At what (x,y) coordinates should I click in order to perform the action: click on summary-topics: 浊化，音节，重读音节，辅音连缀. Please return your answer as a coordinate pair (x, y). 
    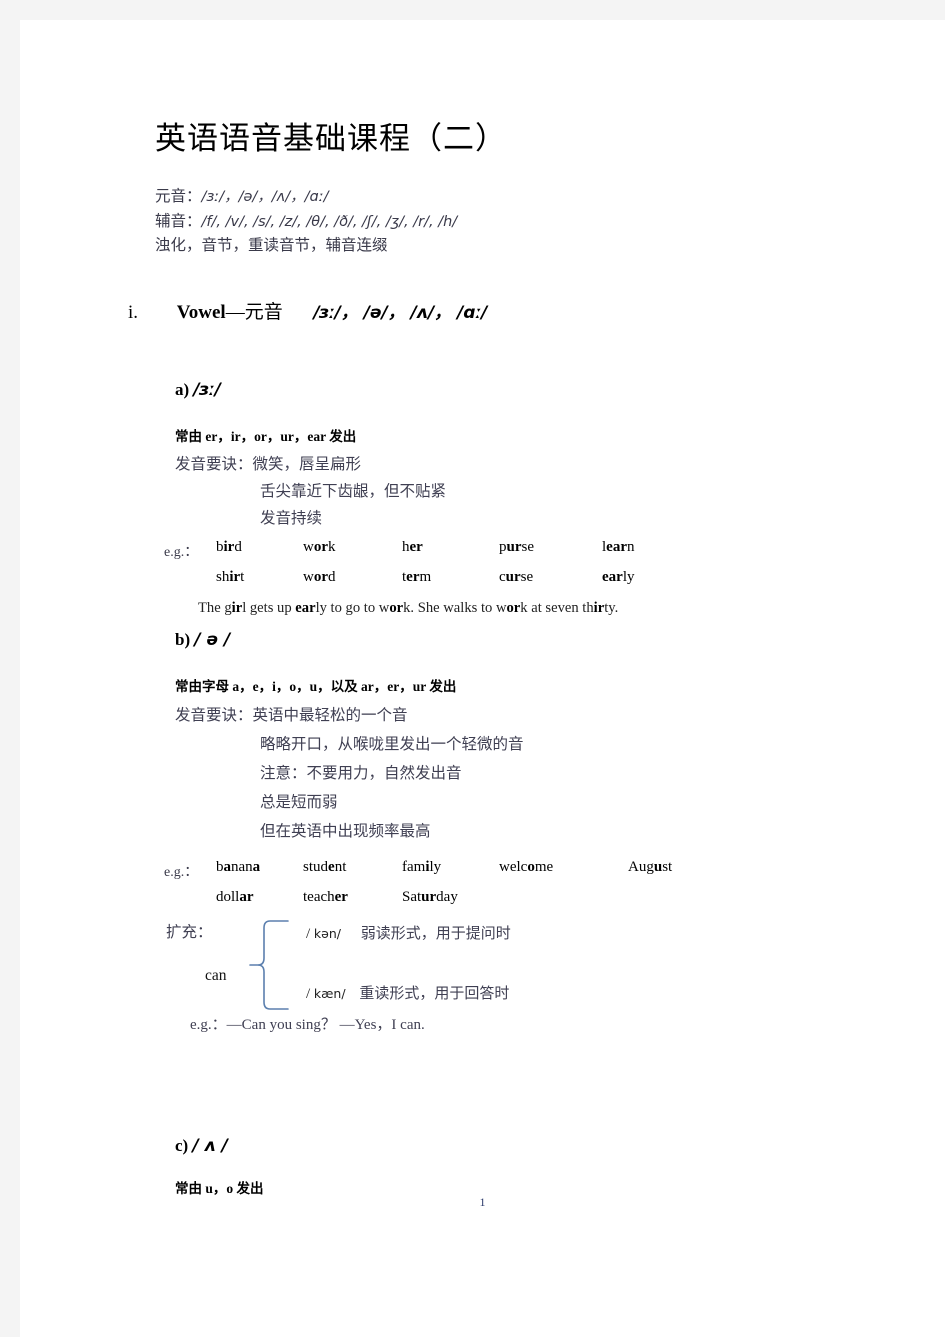
    Looking at the image, I should click on (271, 245).